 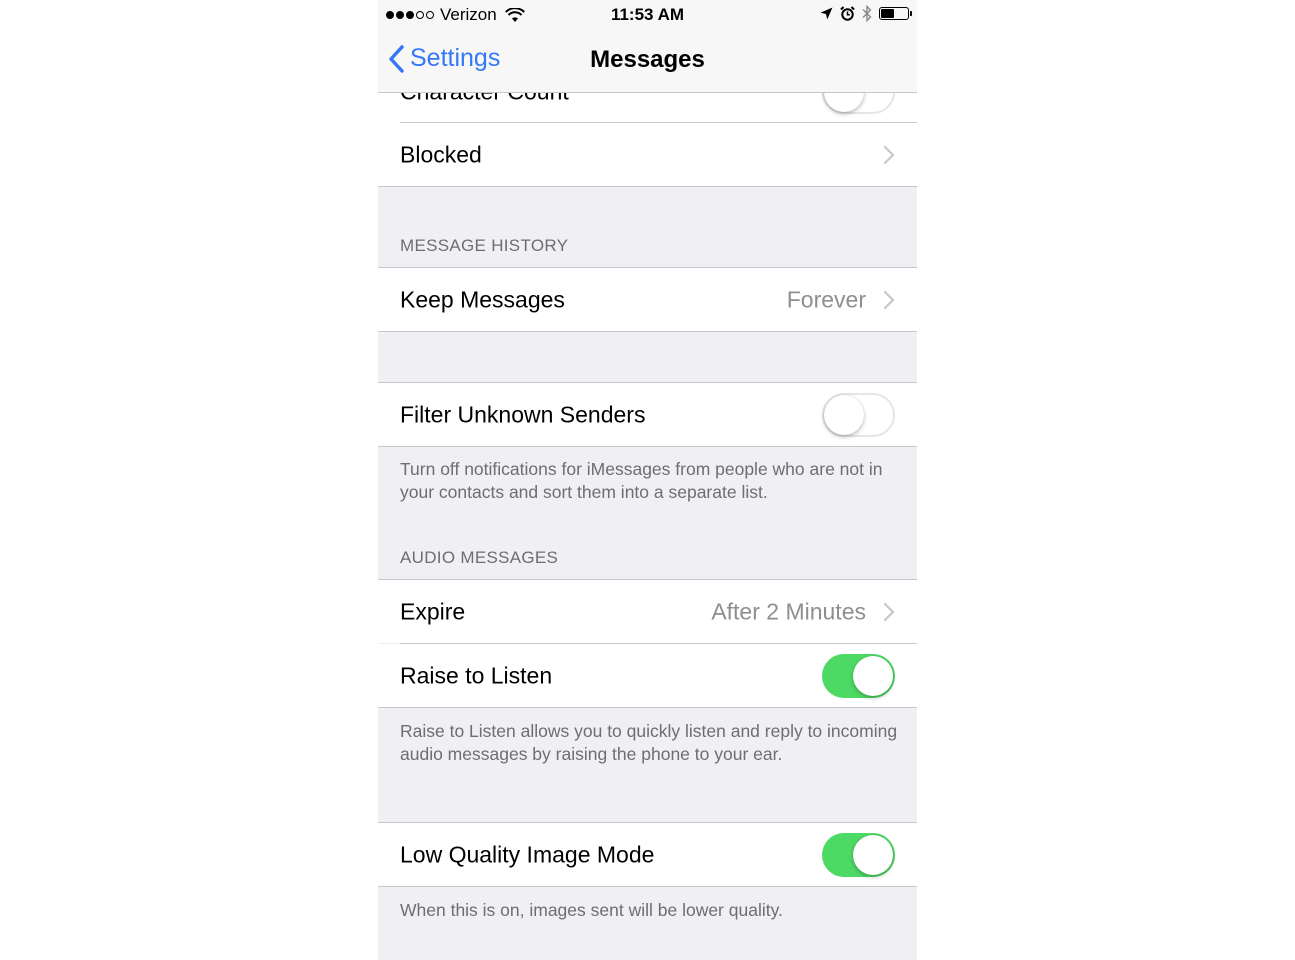 I want to click on character-count-row: Character Count, so click(x=647, y=107).